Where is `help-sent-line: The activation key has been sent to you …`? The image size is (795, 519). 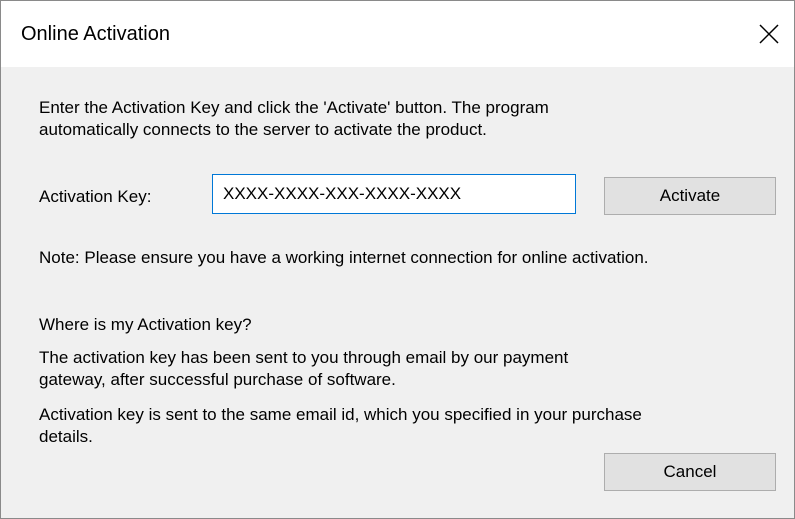 help-sent-line: The activation key has been sent to you … is located at coordinates (304, 357).